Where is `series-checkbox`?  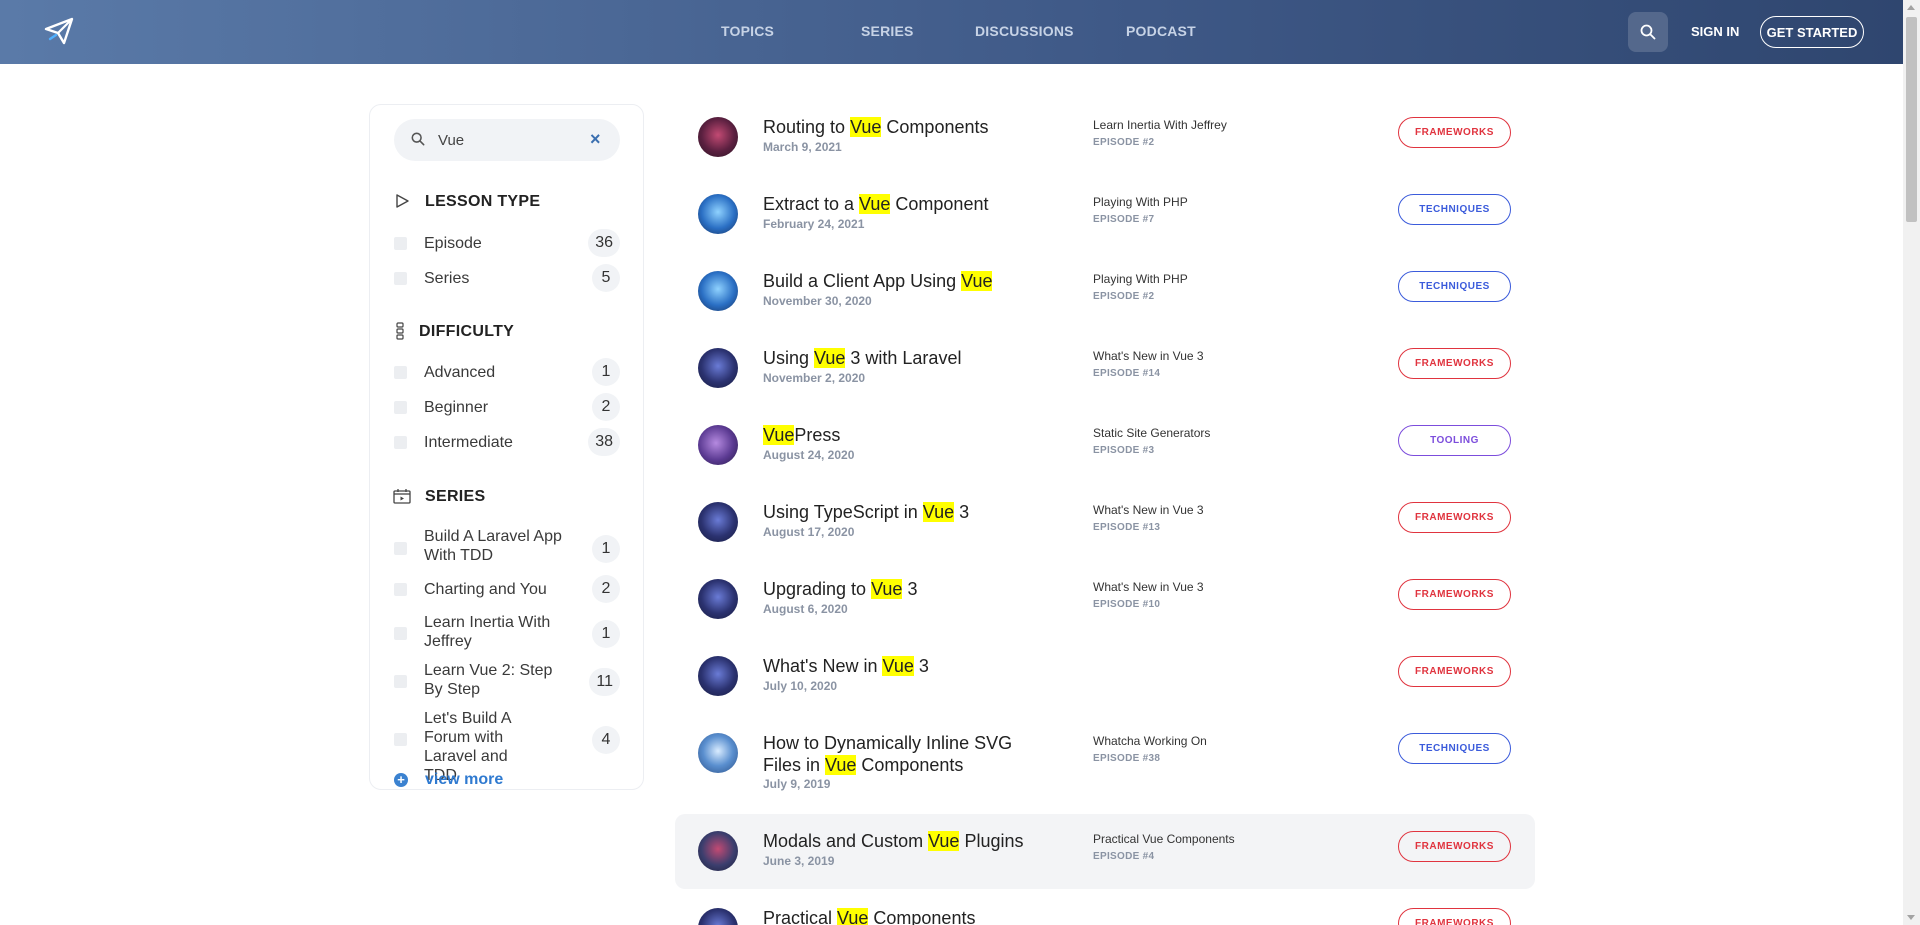 series-checkbox is located at coordinates (400, 278).